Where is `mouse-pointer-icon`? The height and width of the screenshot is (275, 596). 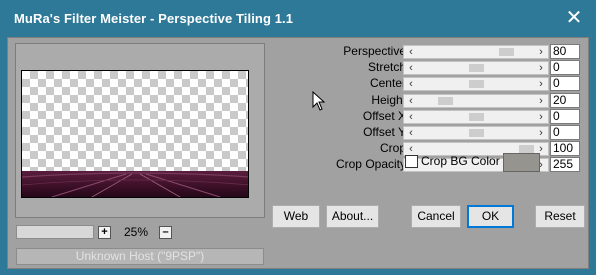 mouse-pointer-icon is located at coordinates (319, 101).